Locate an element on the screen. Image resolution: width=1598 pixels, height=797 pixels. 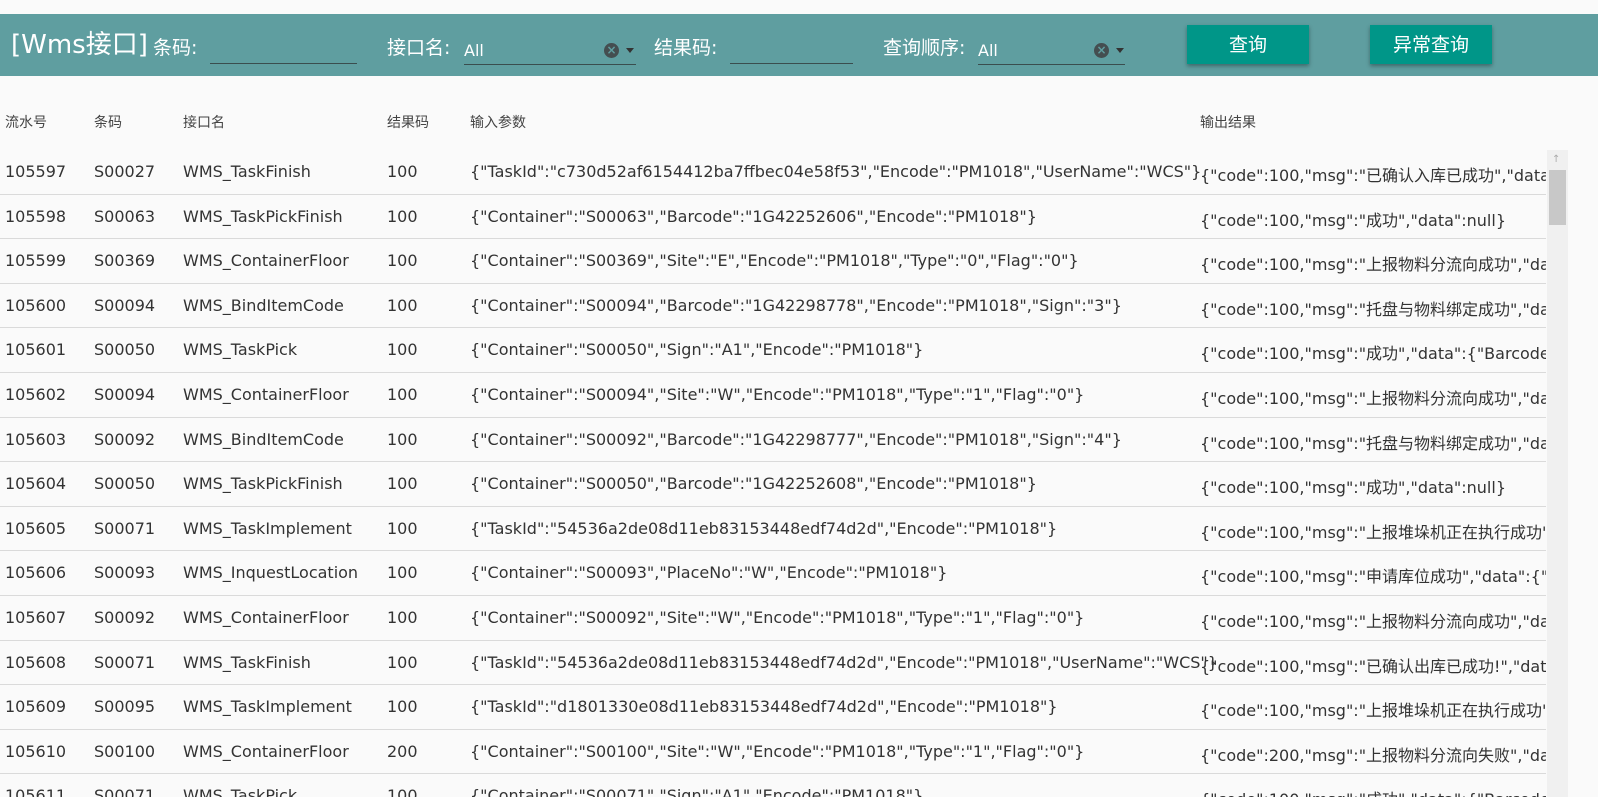
table-header: 流水号 条码 接口名 结果码 输入参数 输出结果 is located at coordinates (773, 121).